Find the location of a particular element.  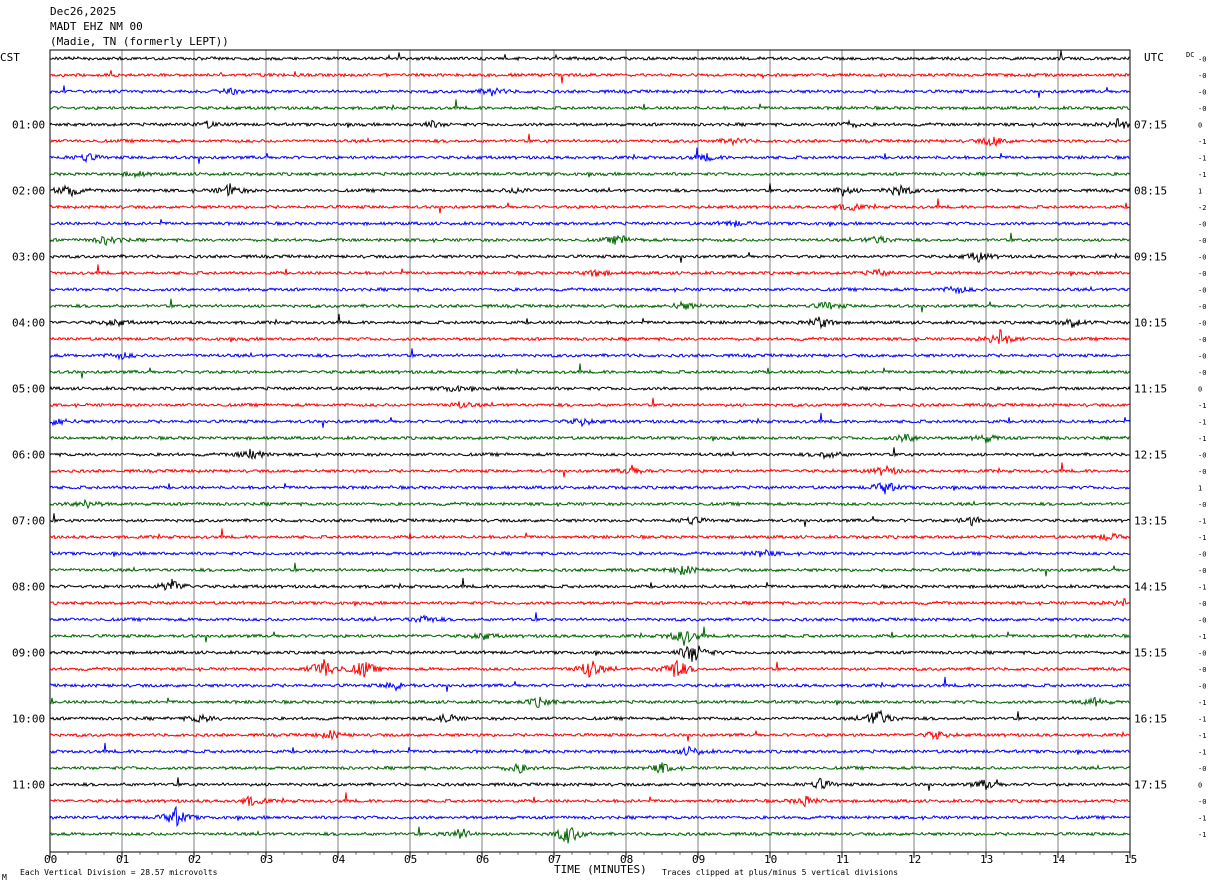

left-hour-label: 07:00 is located at coordinates (28, 521).